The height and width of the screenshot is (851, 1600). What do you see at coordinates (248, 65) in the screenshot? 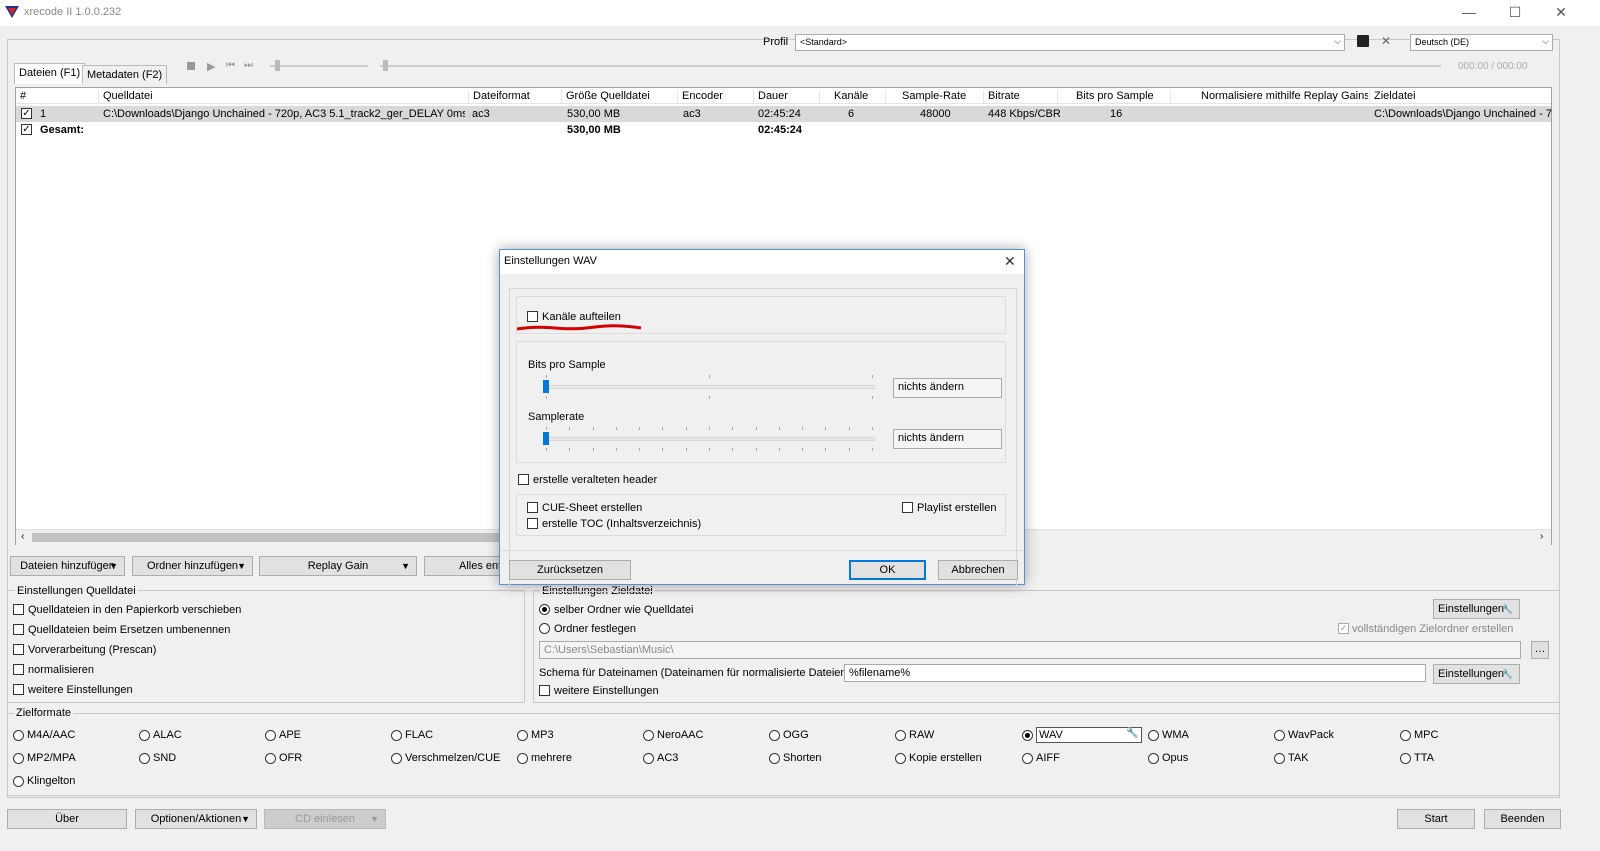
I see `next-icon: ⏭` at bounding box center [248, 65].